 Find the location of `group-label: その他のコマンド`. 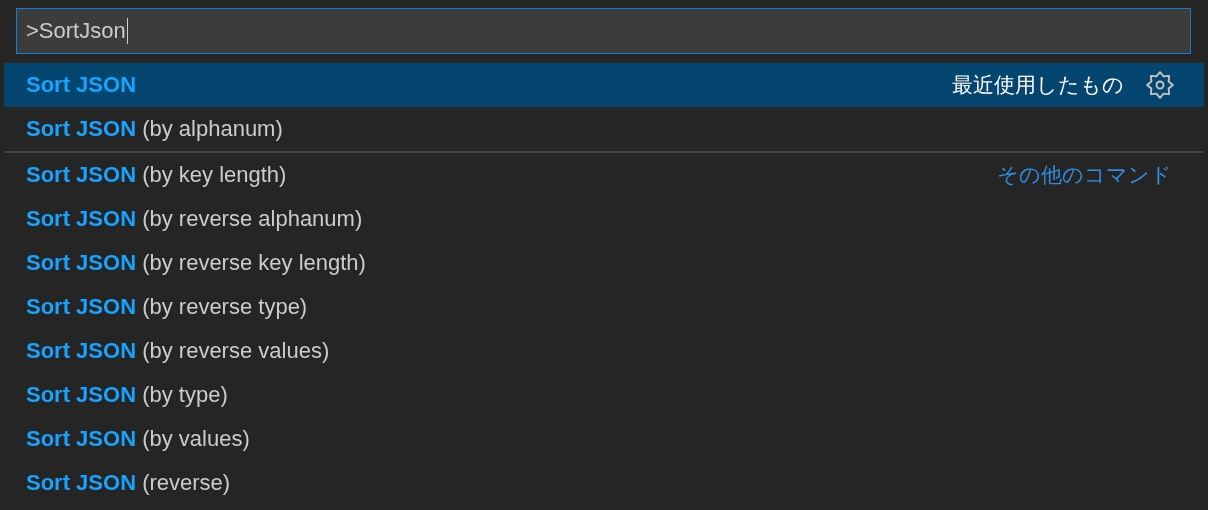

group-label: その他のコマンド is located at coordinates (1084, 175).